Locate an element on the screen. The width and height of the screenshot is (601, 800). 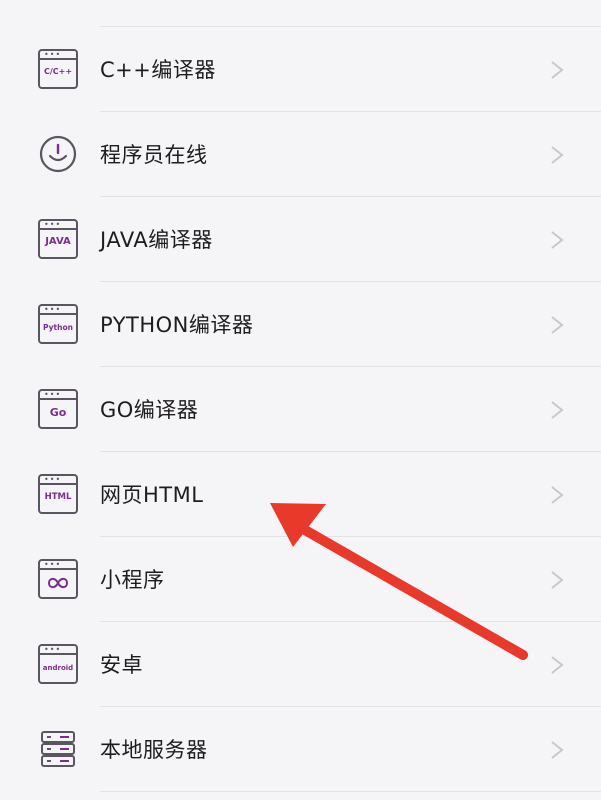
cpp-compiler-icon: ••• C/C++ is located at coordinates (58, 69).